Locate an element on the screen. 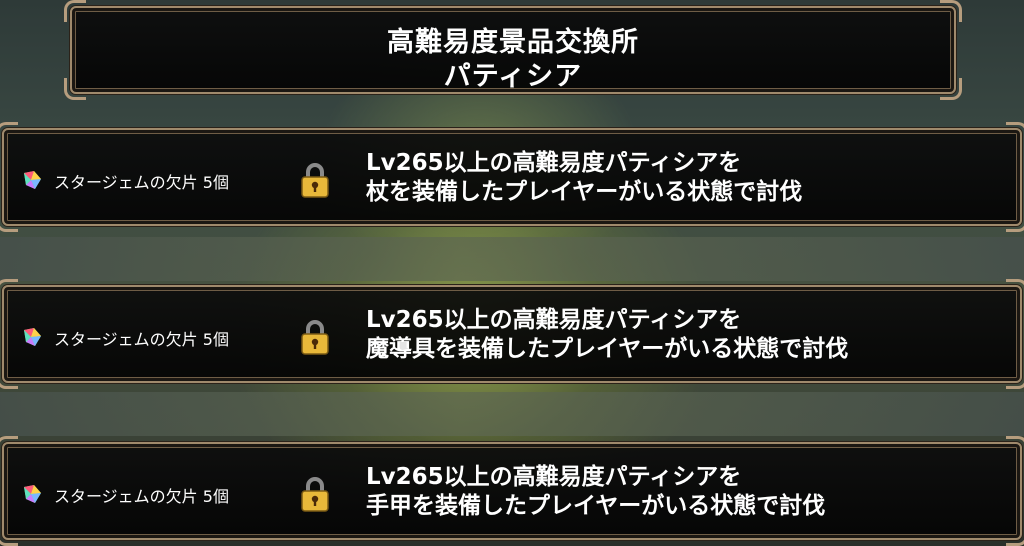  page-subtitle: パティシア is located at coordinates (513, 76).